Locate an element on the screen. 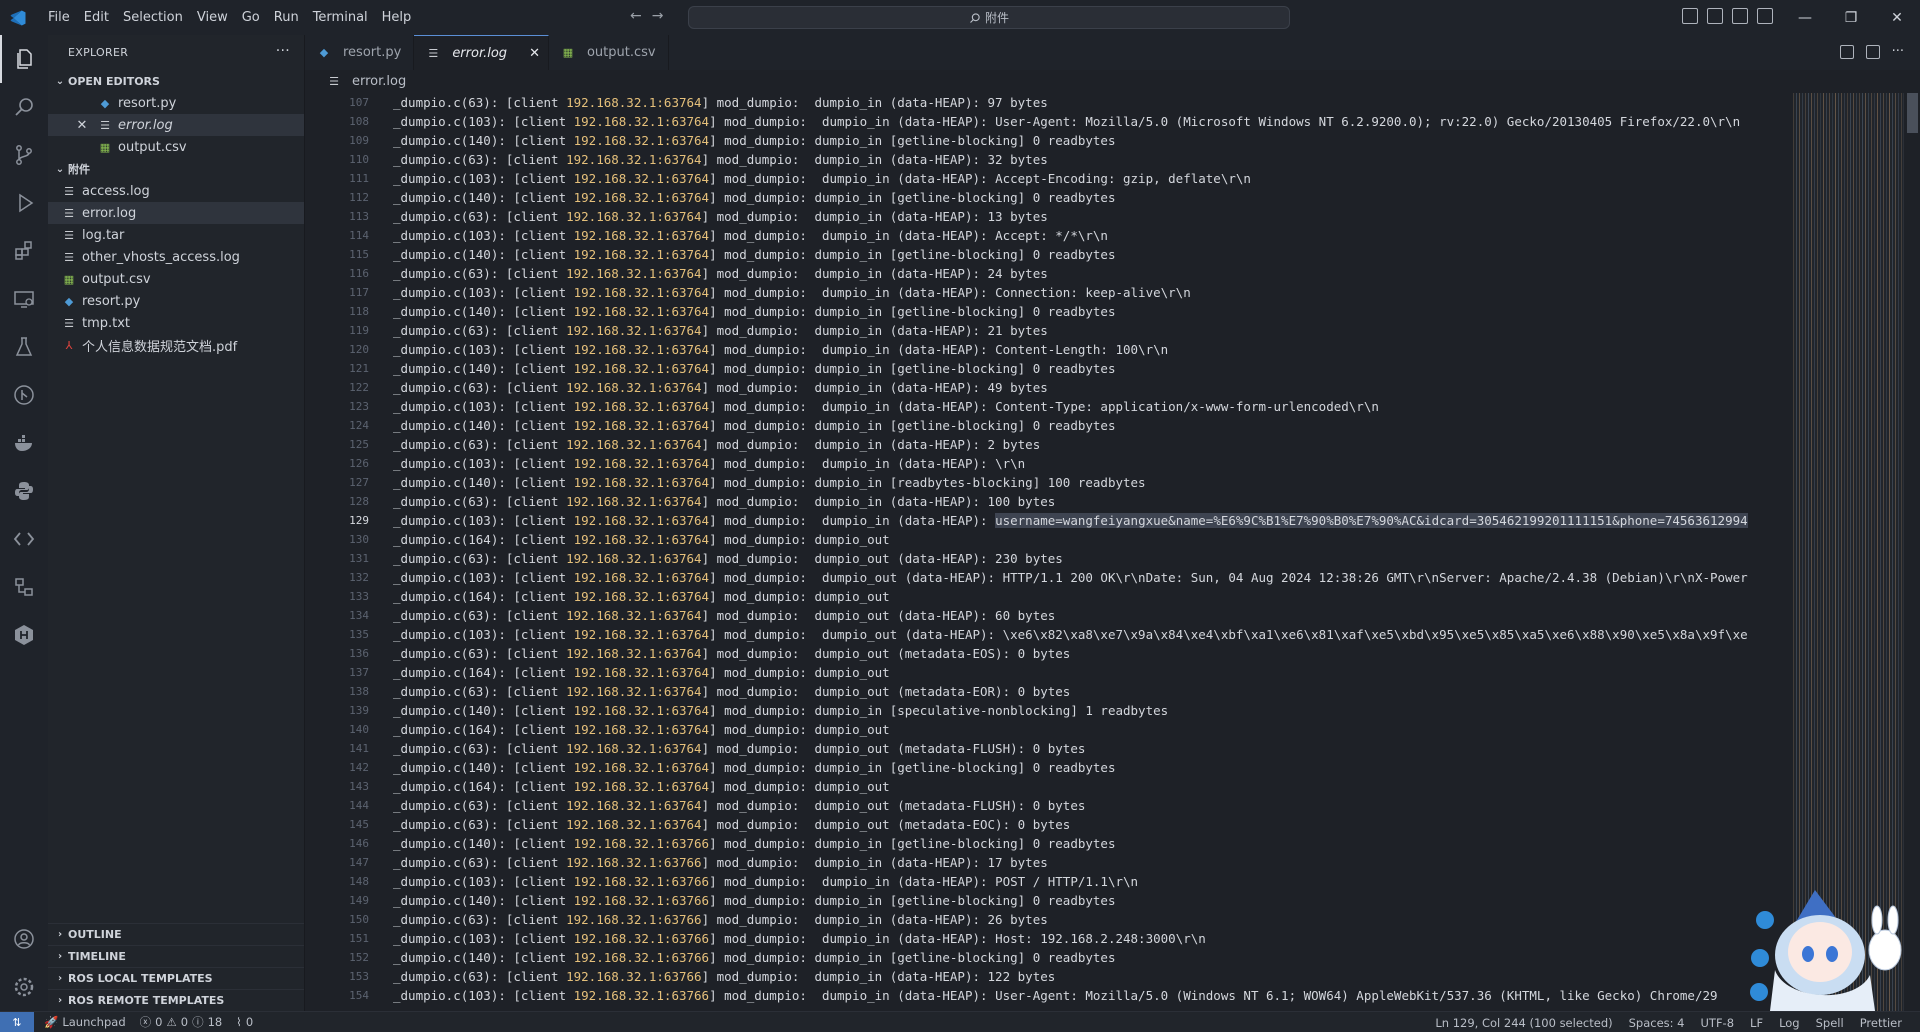 The height and width of the screenshot is (1032, 1920). restore-icon: ❐ is located at coordinates (1851, 17).